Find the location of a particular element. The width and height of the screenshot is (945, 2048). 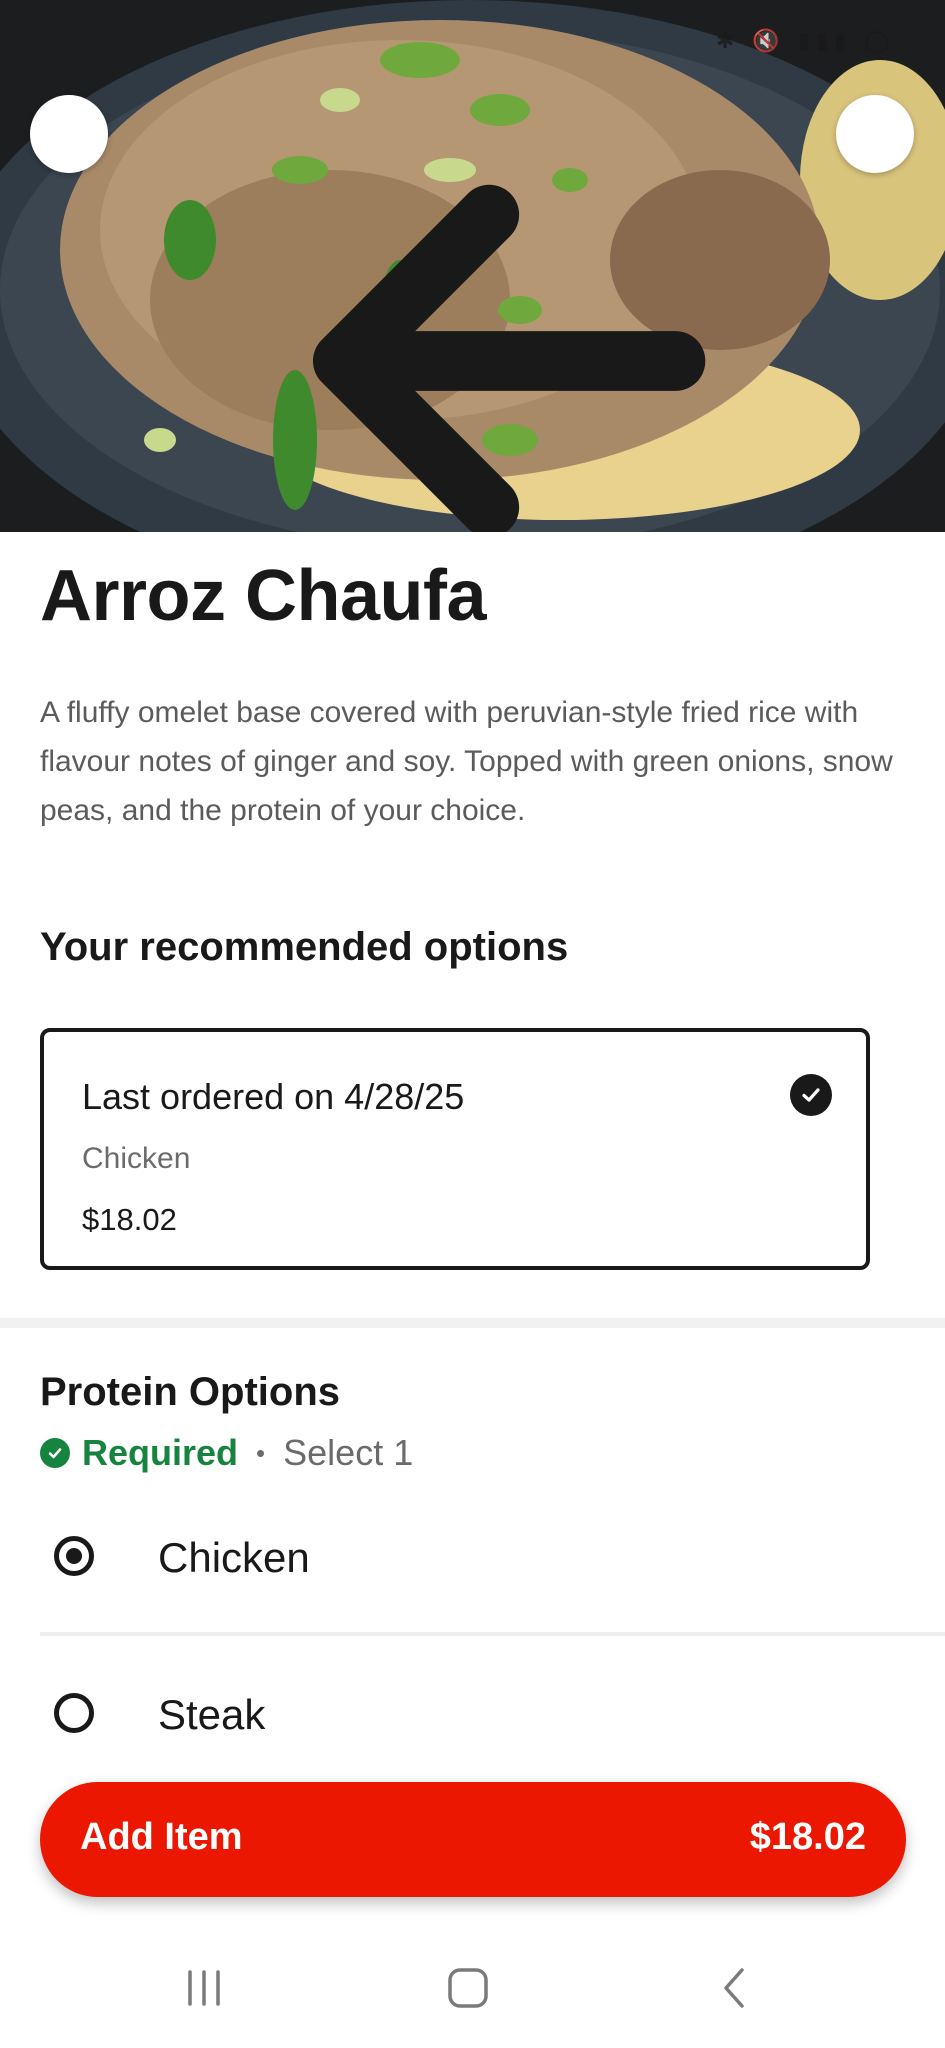

item-title: Arroz Chaufa is located at coordinates (263, 596).